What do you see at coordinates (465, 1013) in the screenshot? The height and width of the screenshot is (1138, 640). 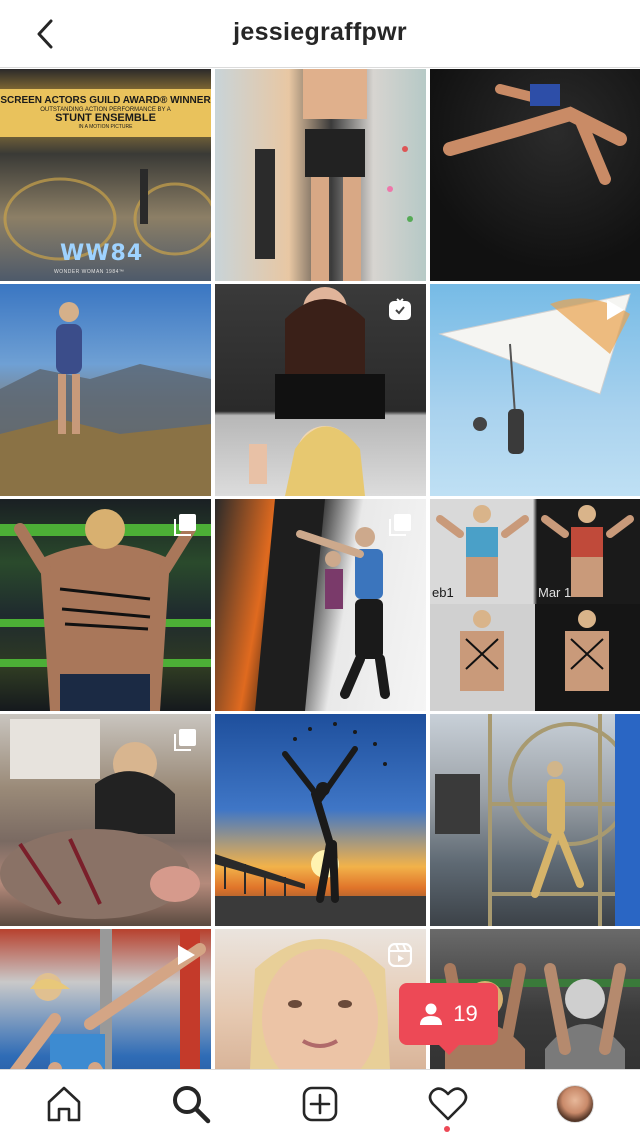 I see `follower-count: 19` at bounding box center [465, 1013].